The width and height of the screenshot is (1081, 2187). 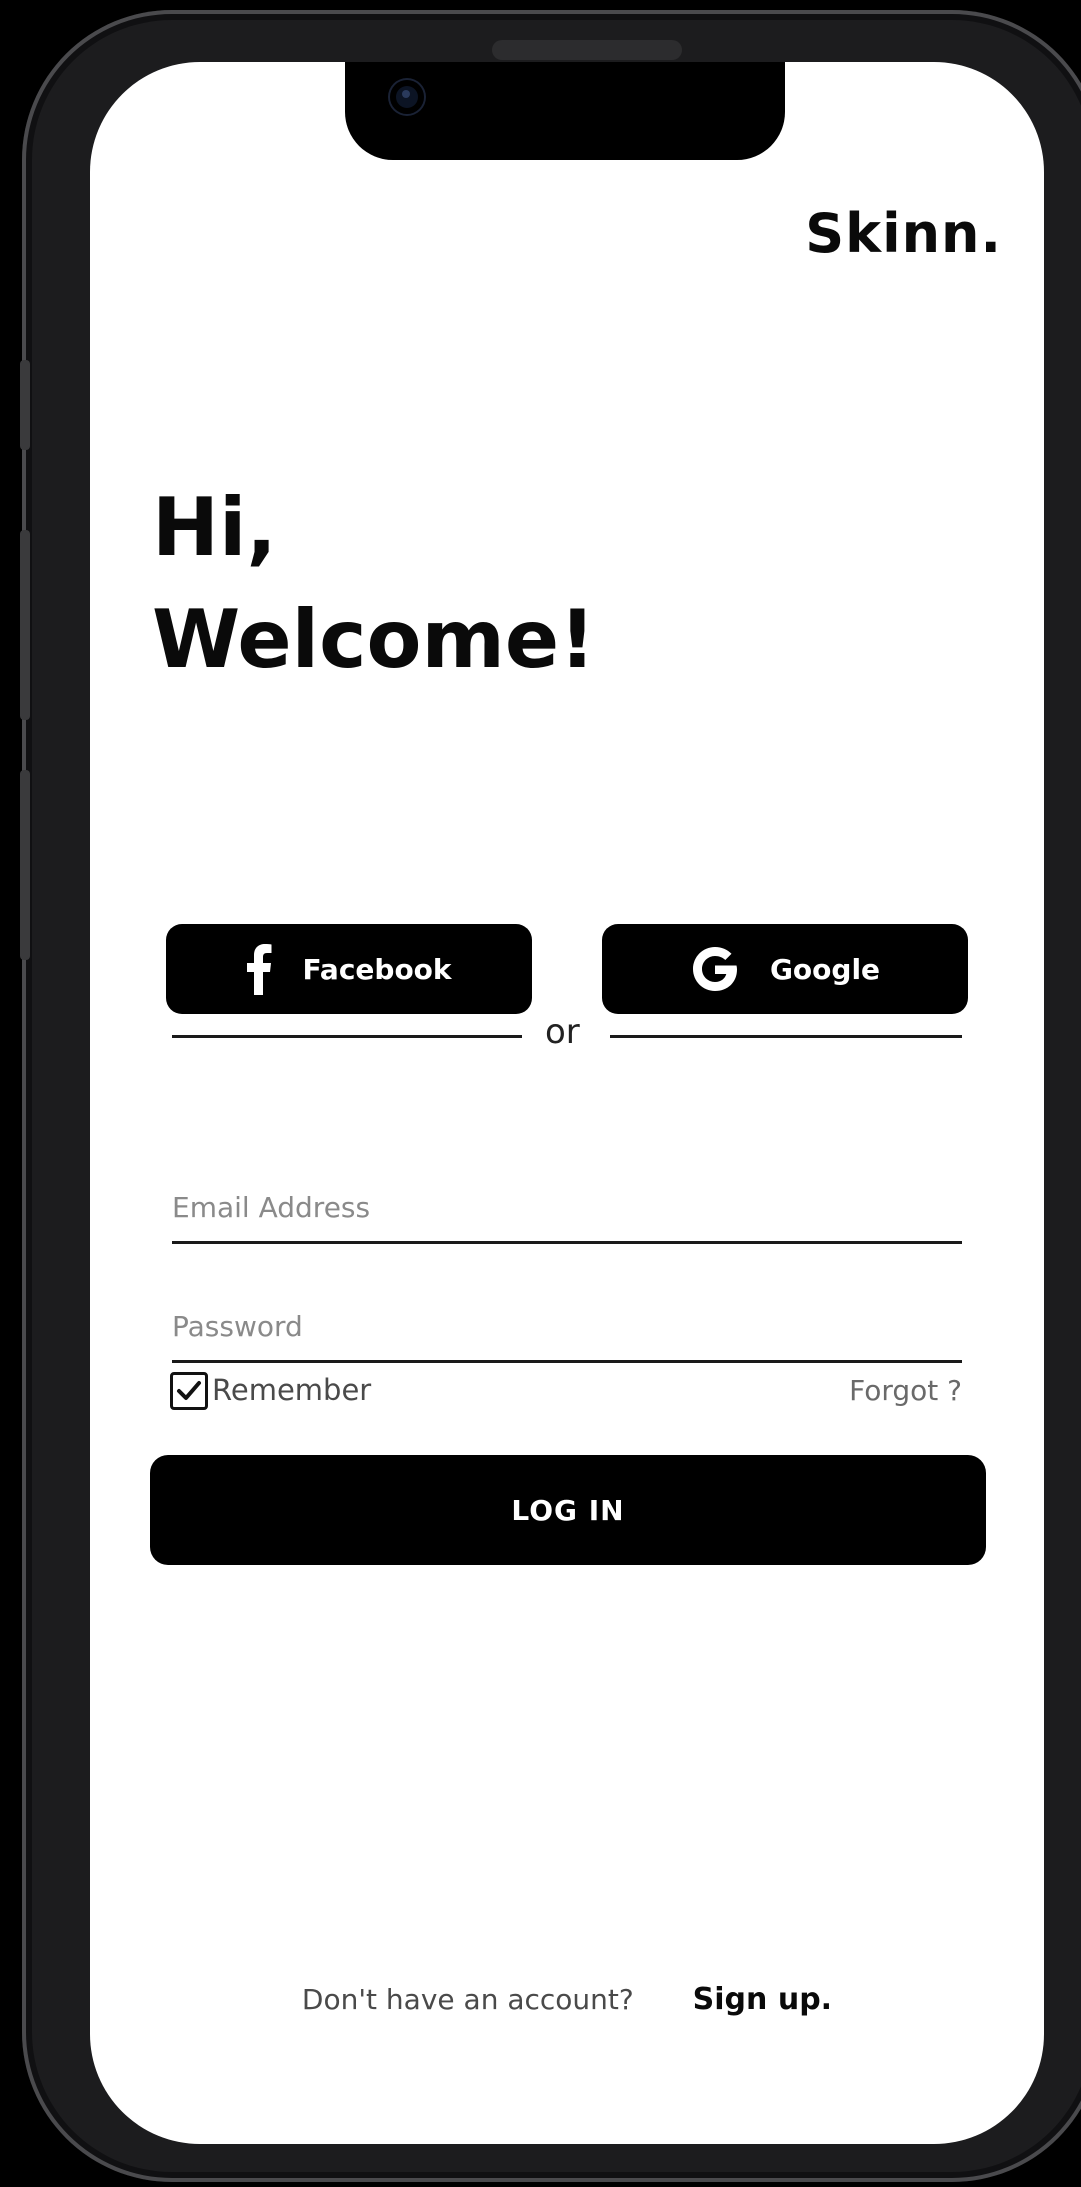 What do you see at coordinates (825, 969) in the screenshot?
I see `google-button-label: Google` at bounding box center [825, 969].